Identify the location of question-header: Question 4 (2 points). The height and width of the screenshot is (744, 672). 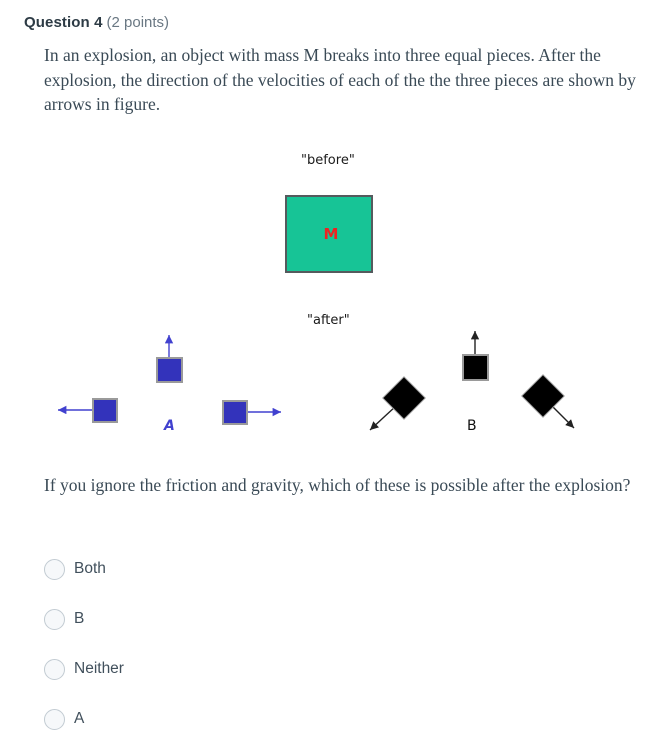
(96, 23).